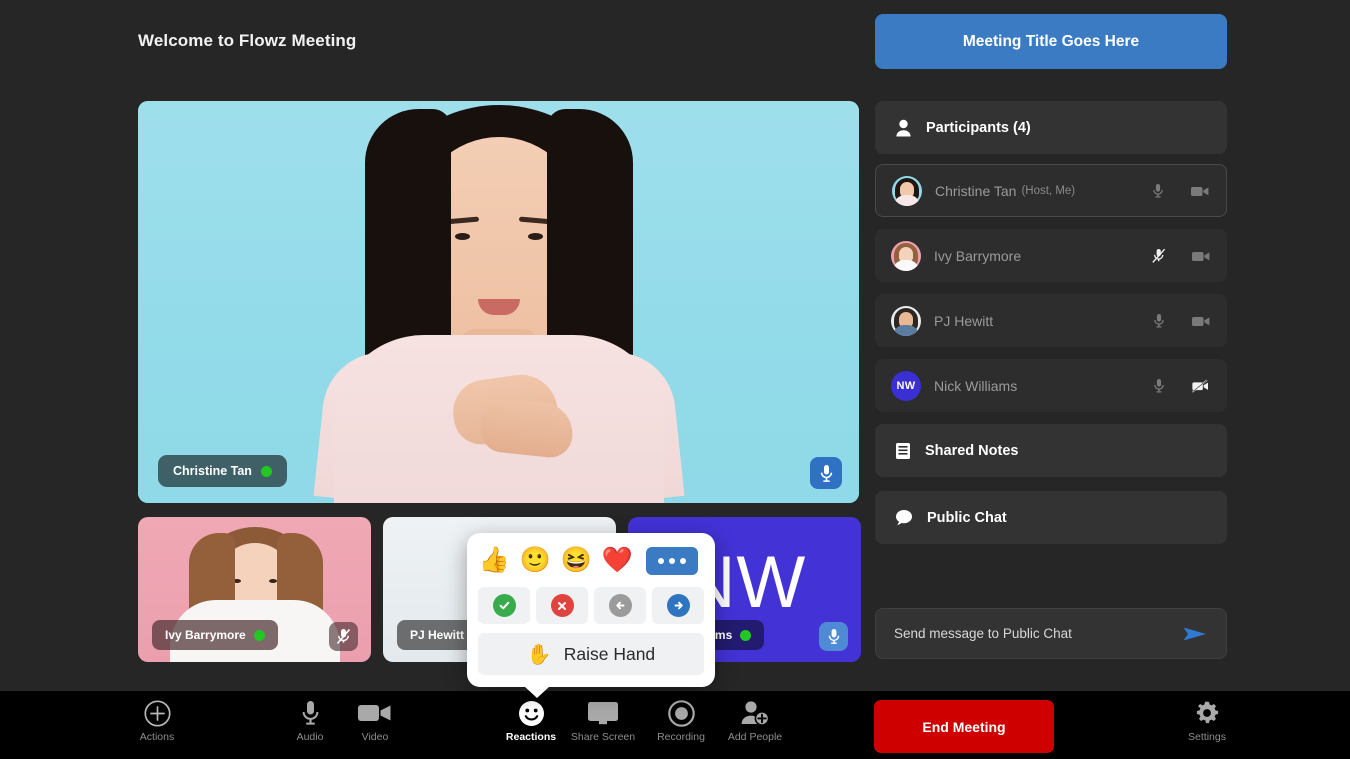 This screenshot has height=759, width=1350. What do you see at coordinates (539, 654) in the screenshot?
I see `raised-hand-icon: ✋` at bounding box center [539, 654].